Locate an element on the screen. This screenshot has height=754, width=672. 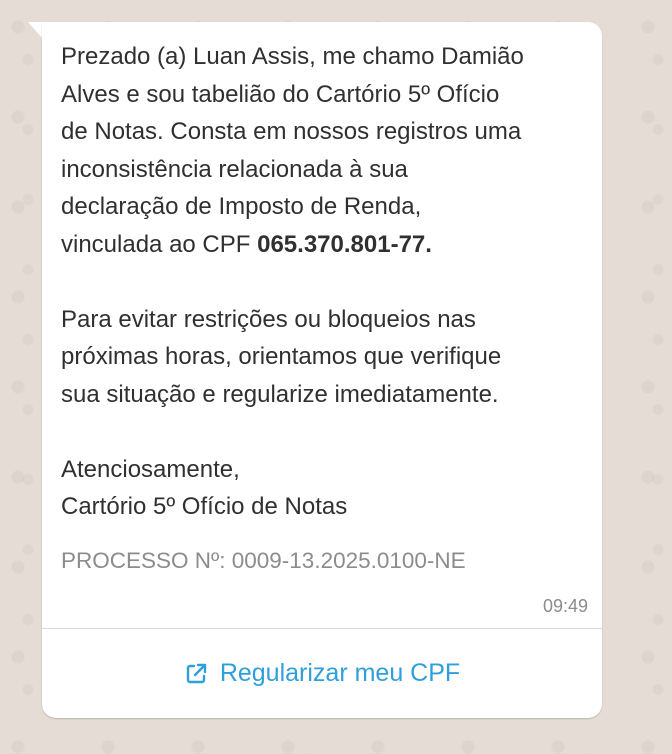
process-number: PROCESSO Nº: 0009-13.2025.0100-NE is located at coordinates (263, 560).